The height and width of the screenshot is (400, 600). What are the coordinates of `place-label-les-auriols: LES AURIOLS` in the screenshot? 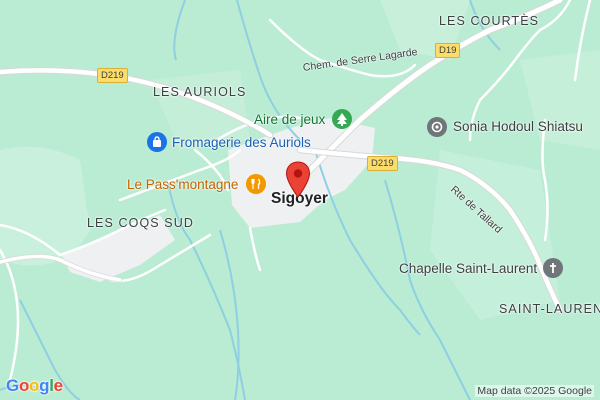 It's located at (200, 92).